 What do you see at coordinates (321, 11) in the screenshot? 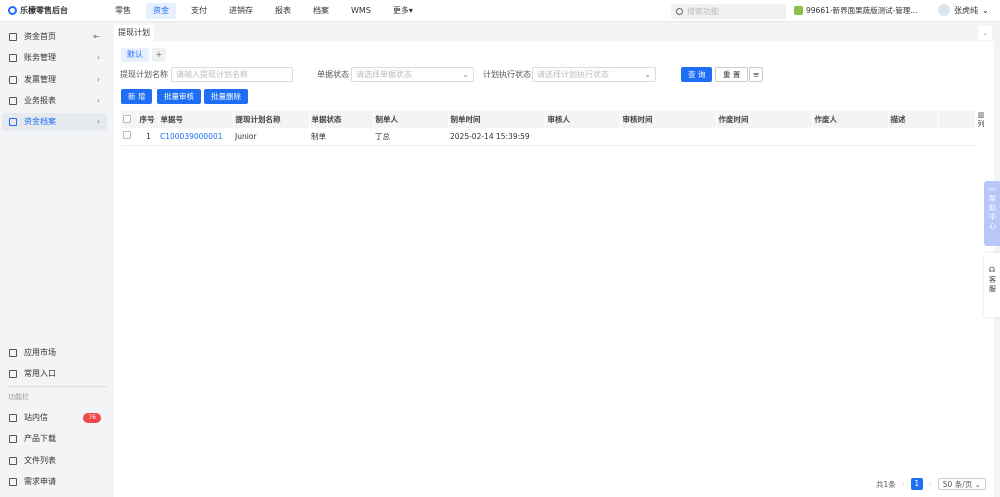
I see `nav-item: 档案` at bounding box center [321, 11].